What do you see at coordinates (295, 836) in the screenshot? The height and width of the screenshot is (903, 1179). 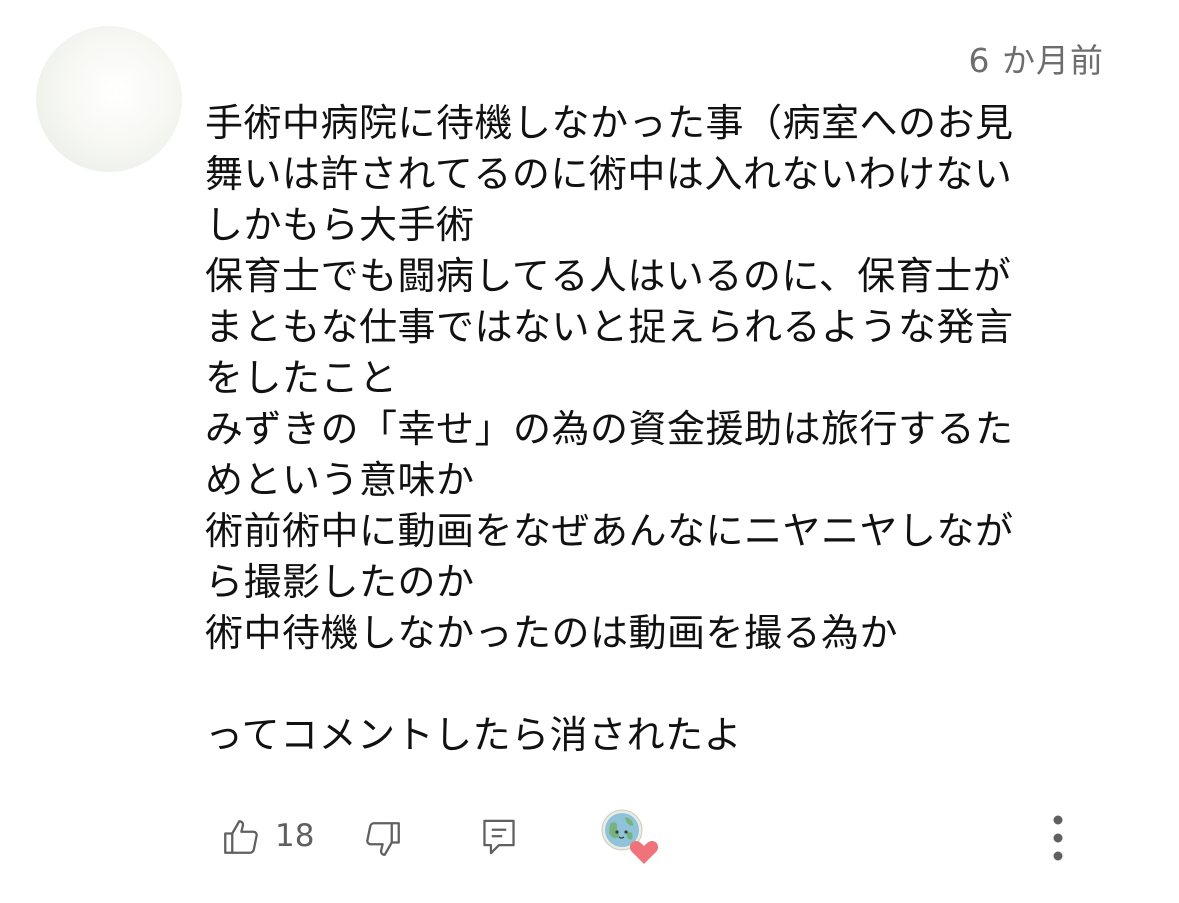 I see `like-count: 18` at bounding box center [295, 836].